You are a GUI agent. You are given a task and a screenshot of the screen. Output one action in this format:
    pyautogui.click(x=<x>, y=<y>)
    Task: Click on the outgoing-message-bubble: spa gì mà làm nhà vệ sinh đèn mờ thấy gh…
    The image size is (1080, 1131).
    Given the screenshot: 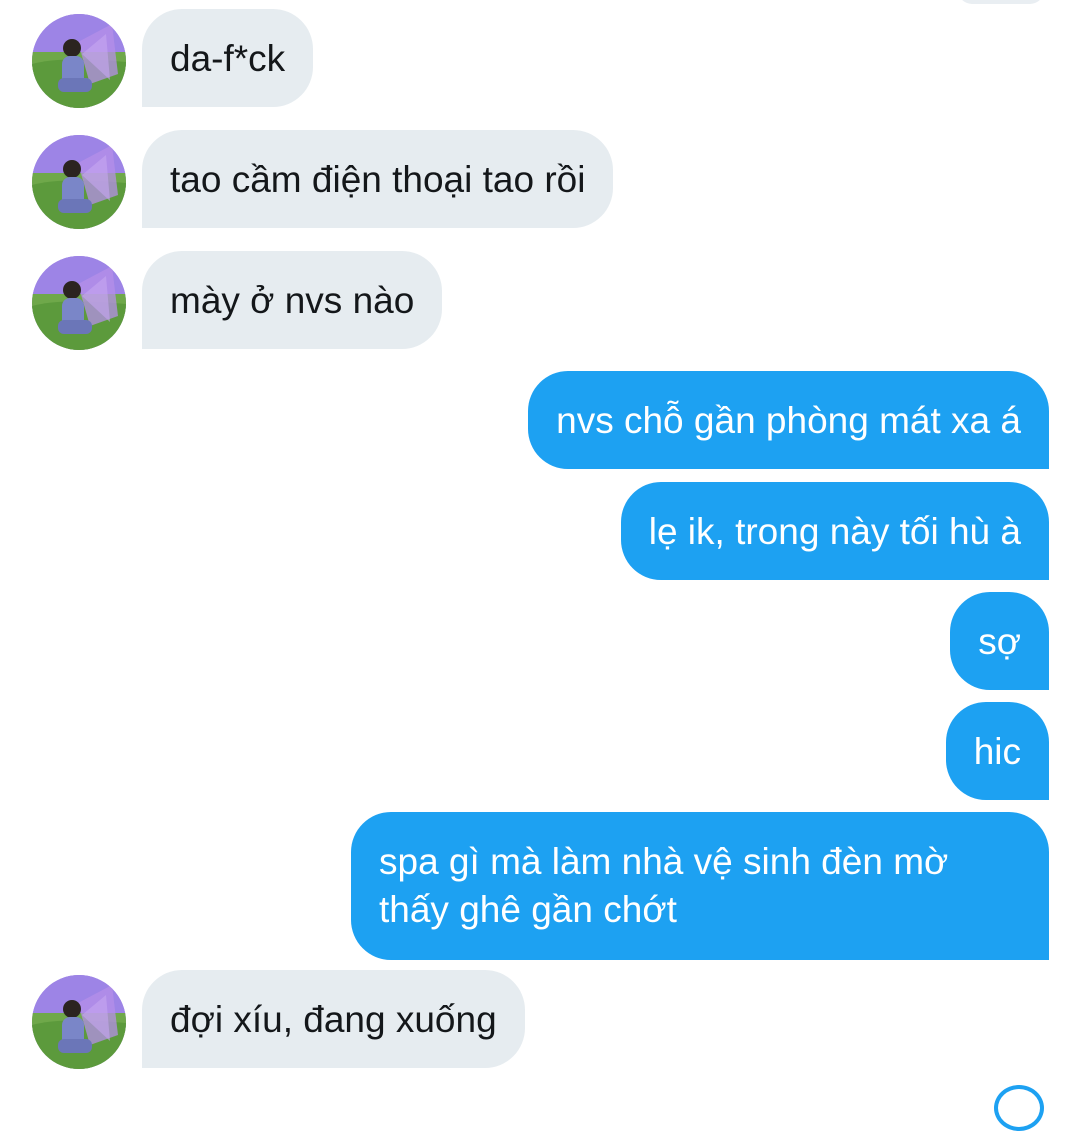 What is the action you would take?
    pyautogui.click(x=700, y=886)
    